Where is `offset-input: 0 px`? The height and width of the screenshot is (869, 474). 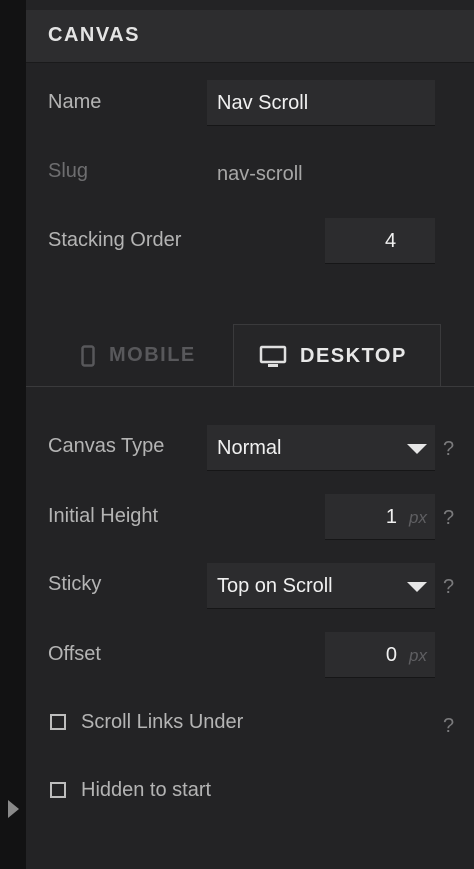
offset-input: 0 px is located at coordinates (380, 655).